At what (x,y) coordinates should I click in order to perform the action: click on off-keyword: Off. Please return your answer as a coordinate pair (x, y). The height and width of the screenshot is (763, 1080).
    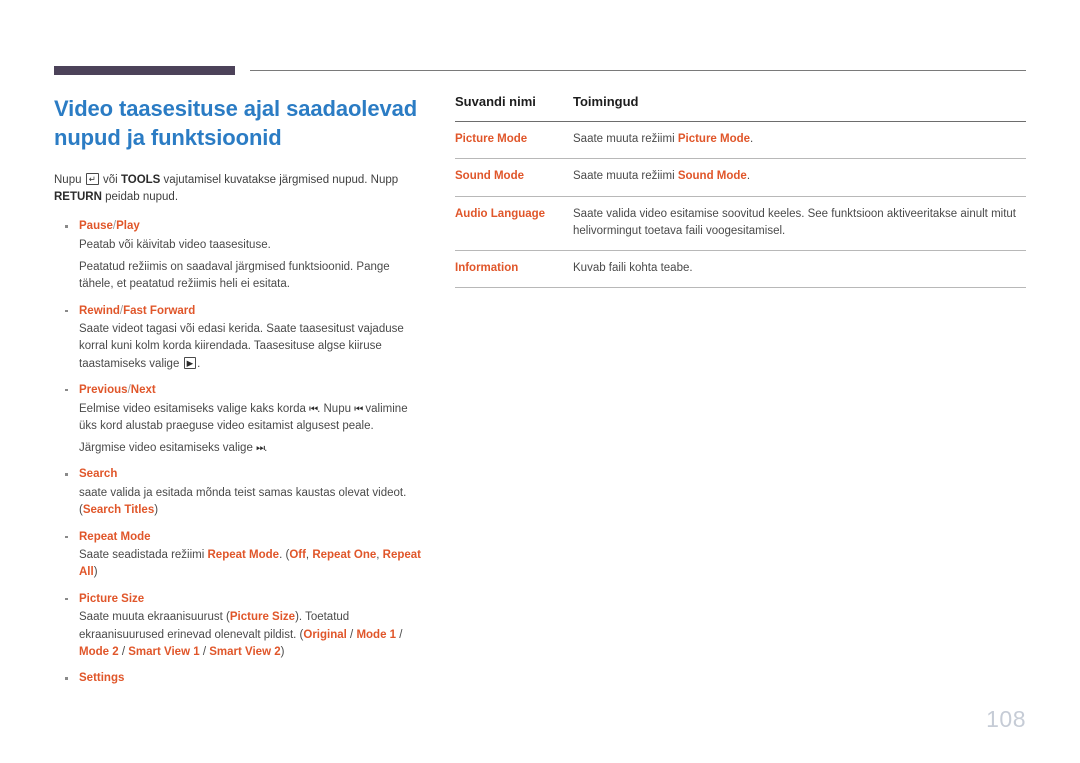
    Looking at the image, I should click on (297, 555).